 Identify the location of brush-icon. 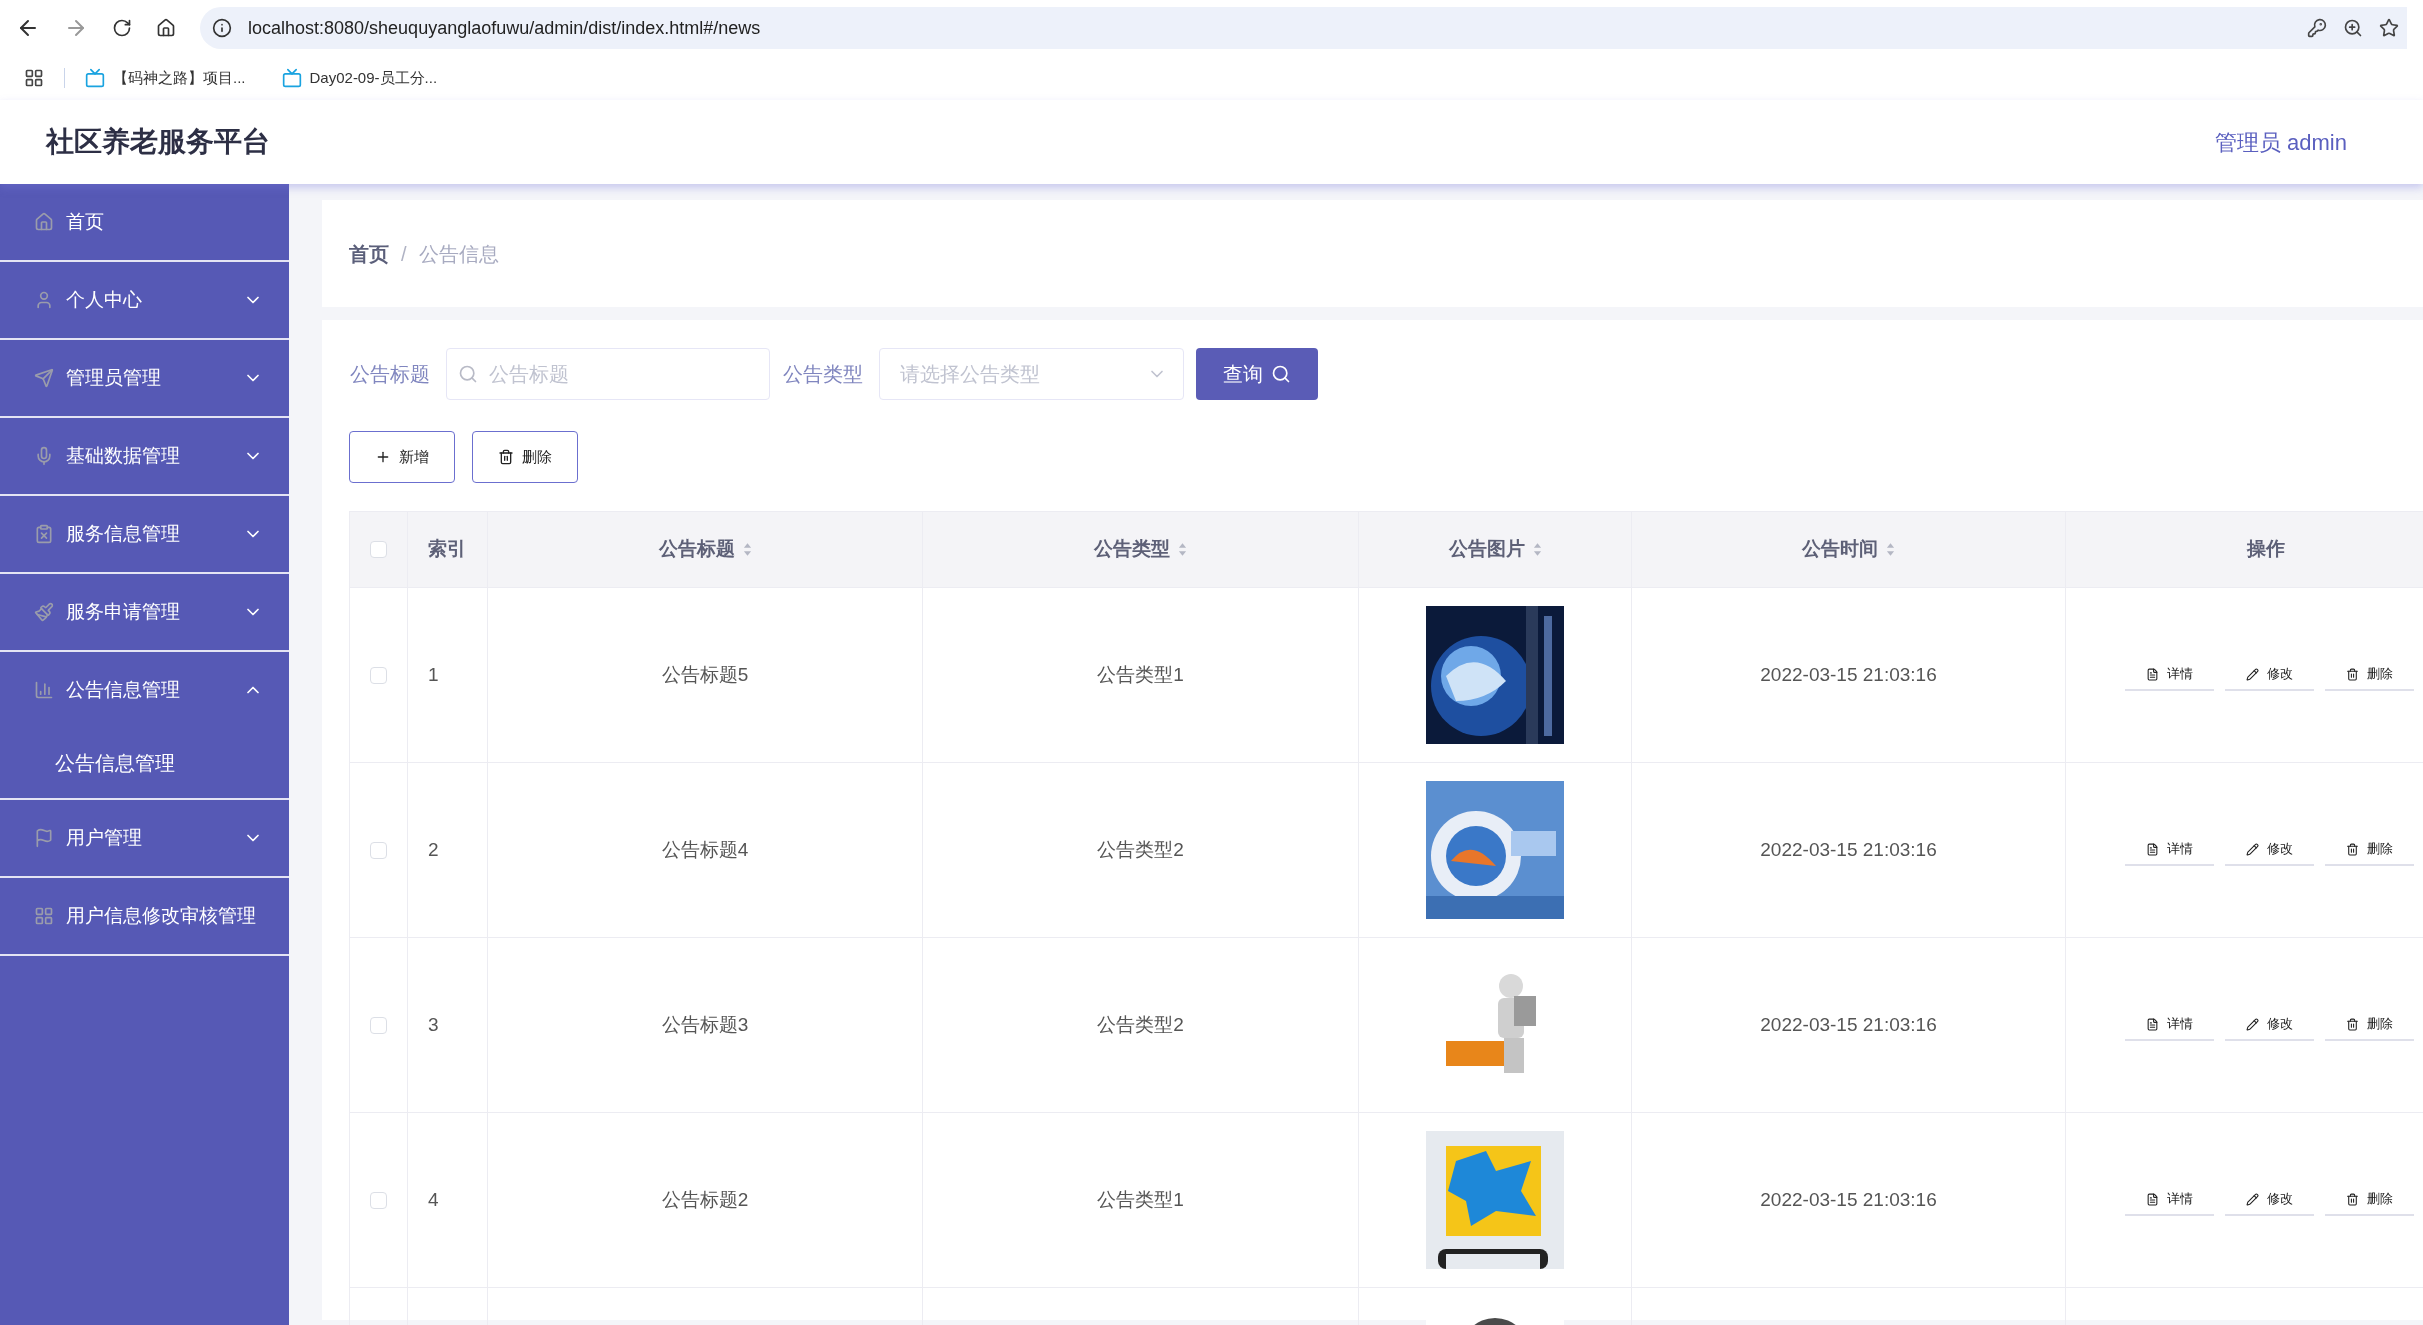
(44, 612).